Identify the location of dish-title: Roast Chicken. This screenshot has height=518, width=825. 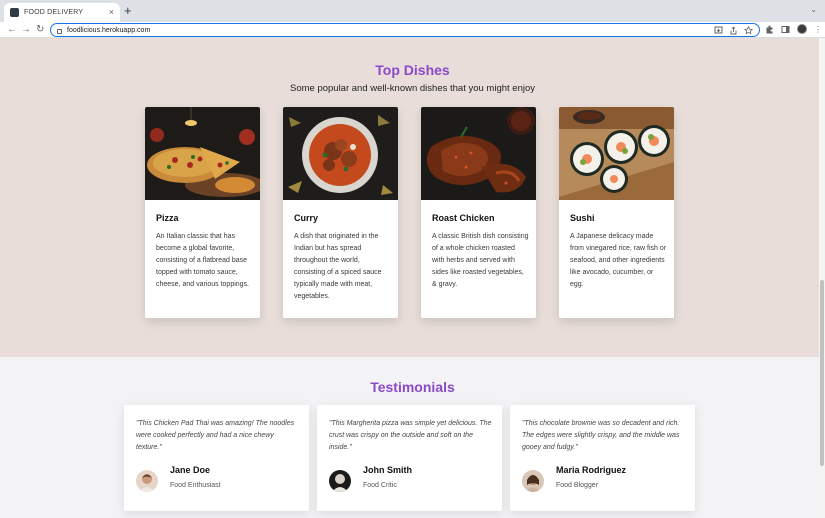
(463, 218).